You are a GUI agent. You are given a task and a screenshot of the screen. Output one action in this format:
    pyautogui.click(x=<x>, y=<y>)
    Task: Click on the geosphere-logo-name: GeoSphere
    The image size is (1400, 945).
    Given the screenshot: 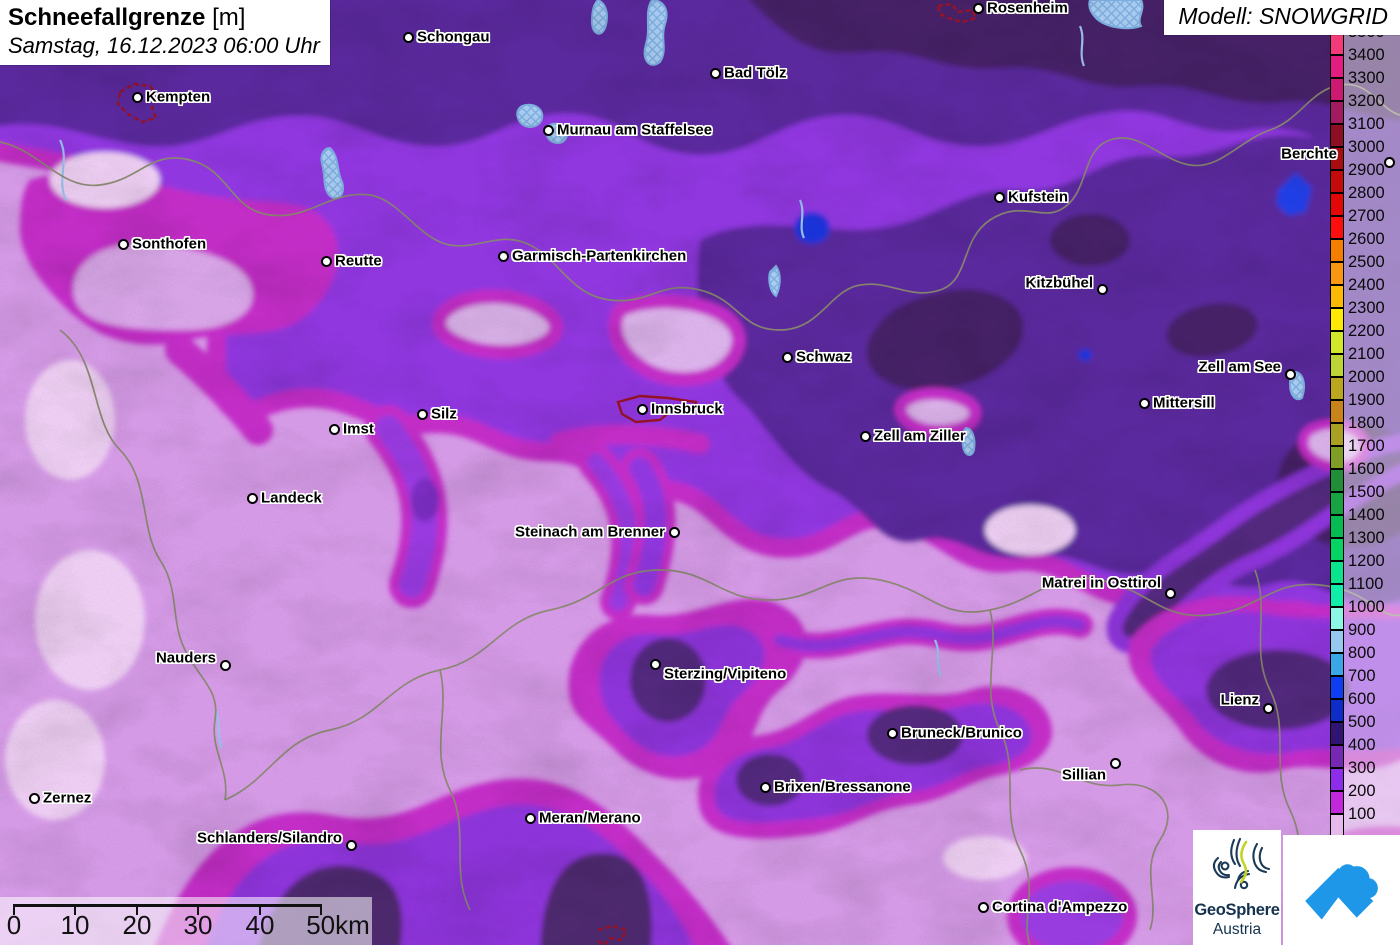 What is the action you would take?
    pyautogui.click(x=1237, y=910)
    